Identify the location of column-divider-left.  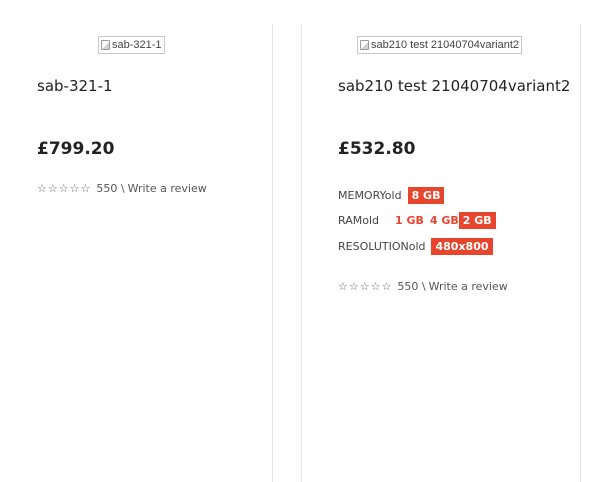
(272, 253).